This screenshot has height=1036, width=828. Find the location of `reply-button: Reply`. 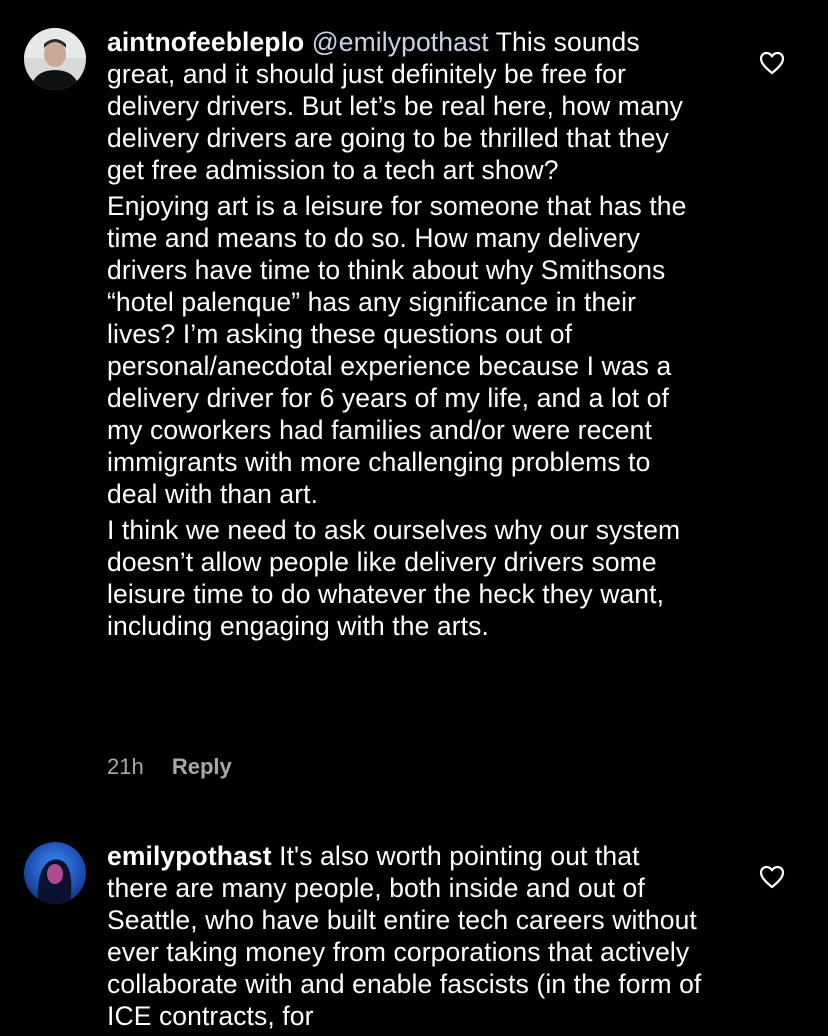

reply-button: Reply is located at coordinates (202, 766).